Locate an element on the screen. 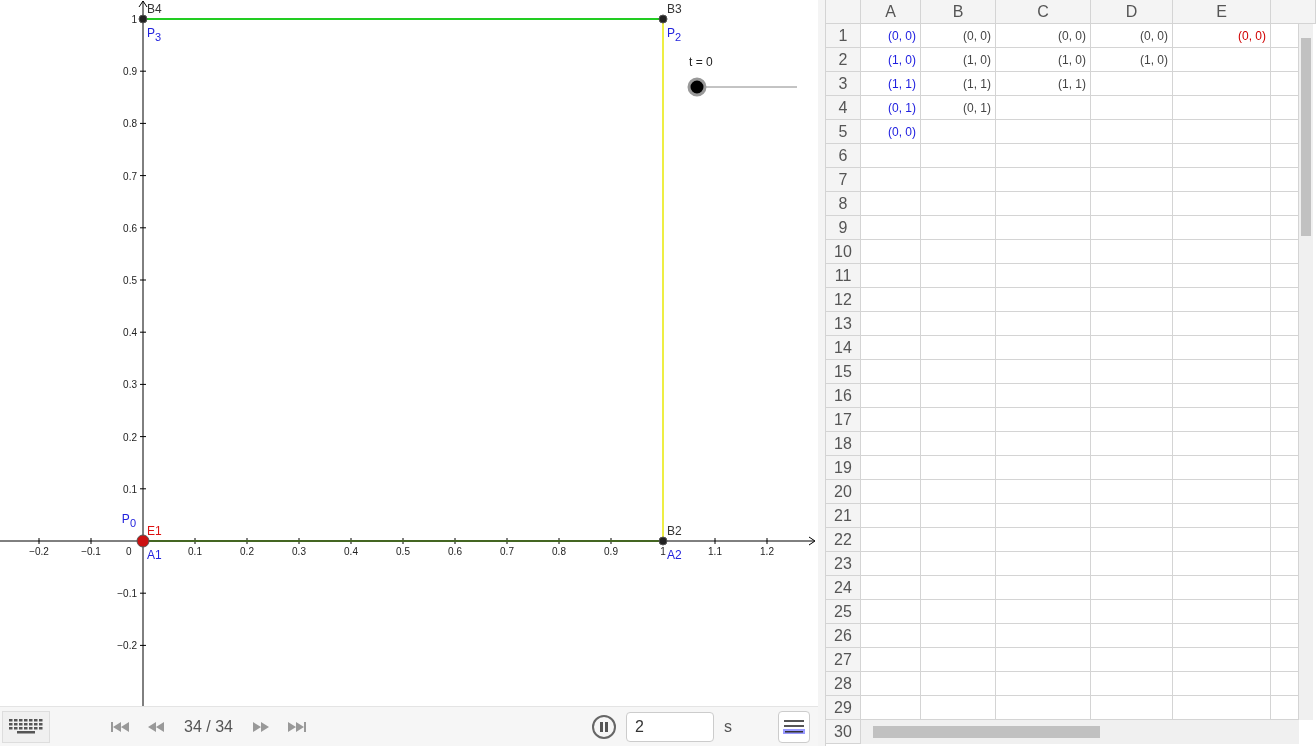 The width and height of the screenshot is (1316, 746). row-header: 17 is located at coordinates (843, 420).